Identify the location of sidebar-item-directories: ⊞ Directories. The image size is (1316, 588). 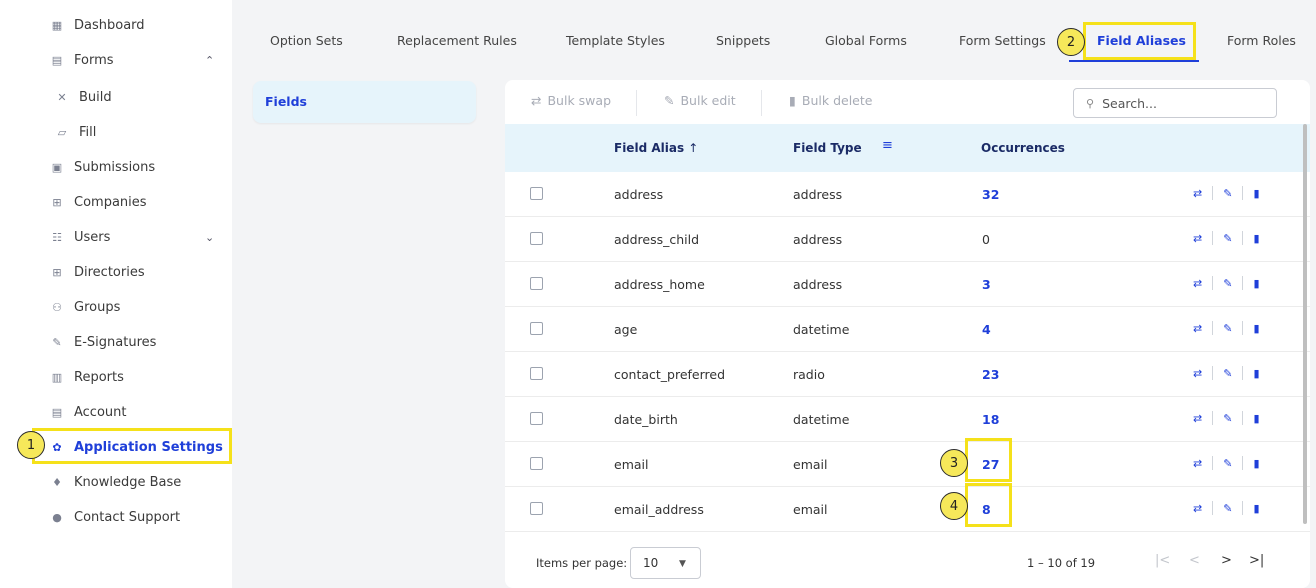
(97, 272).